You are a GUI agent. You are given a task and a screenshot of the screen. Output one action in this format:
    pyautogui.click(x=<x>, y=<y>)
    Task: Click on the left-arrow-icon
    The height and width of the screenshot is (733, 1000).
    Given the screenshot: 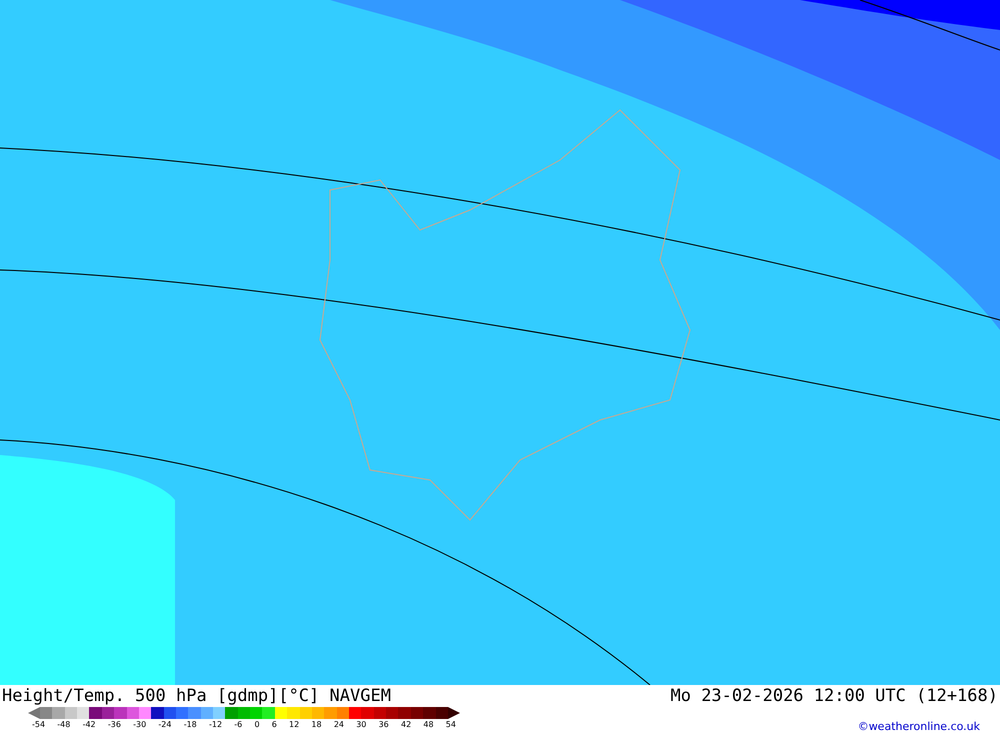 What is the action you would take?
    pyautogui.click(x=34, y=713)
    